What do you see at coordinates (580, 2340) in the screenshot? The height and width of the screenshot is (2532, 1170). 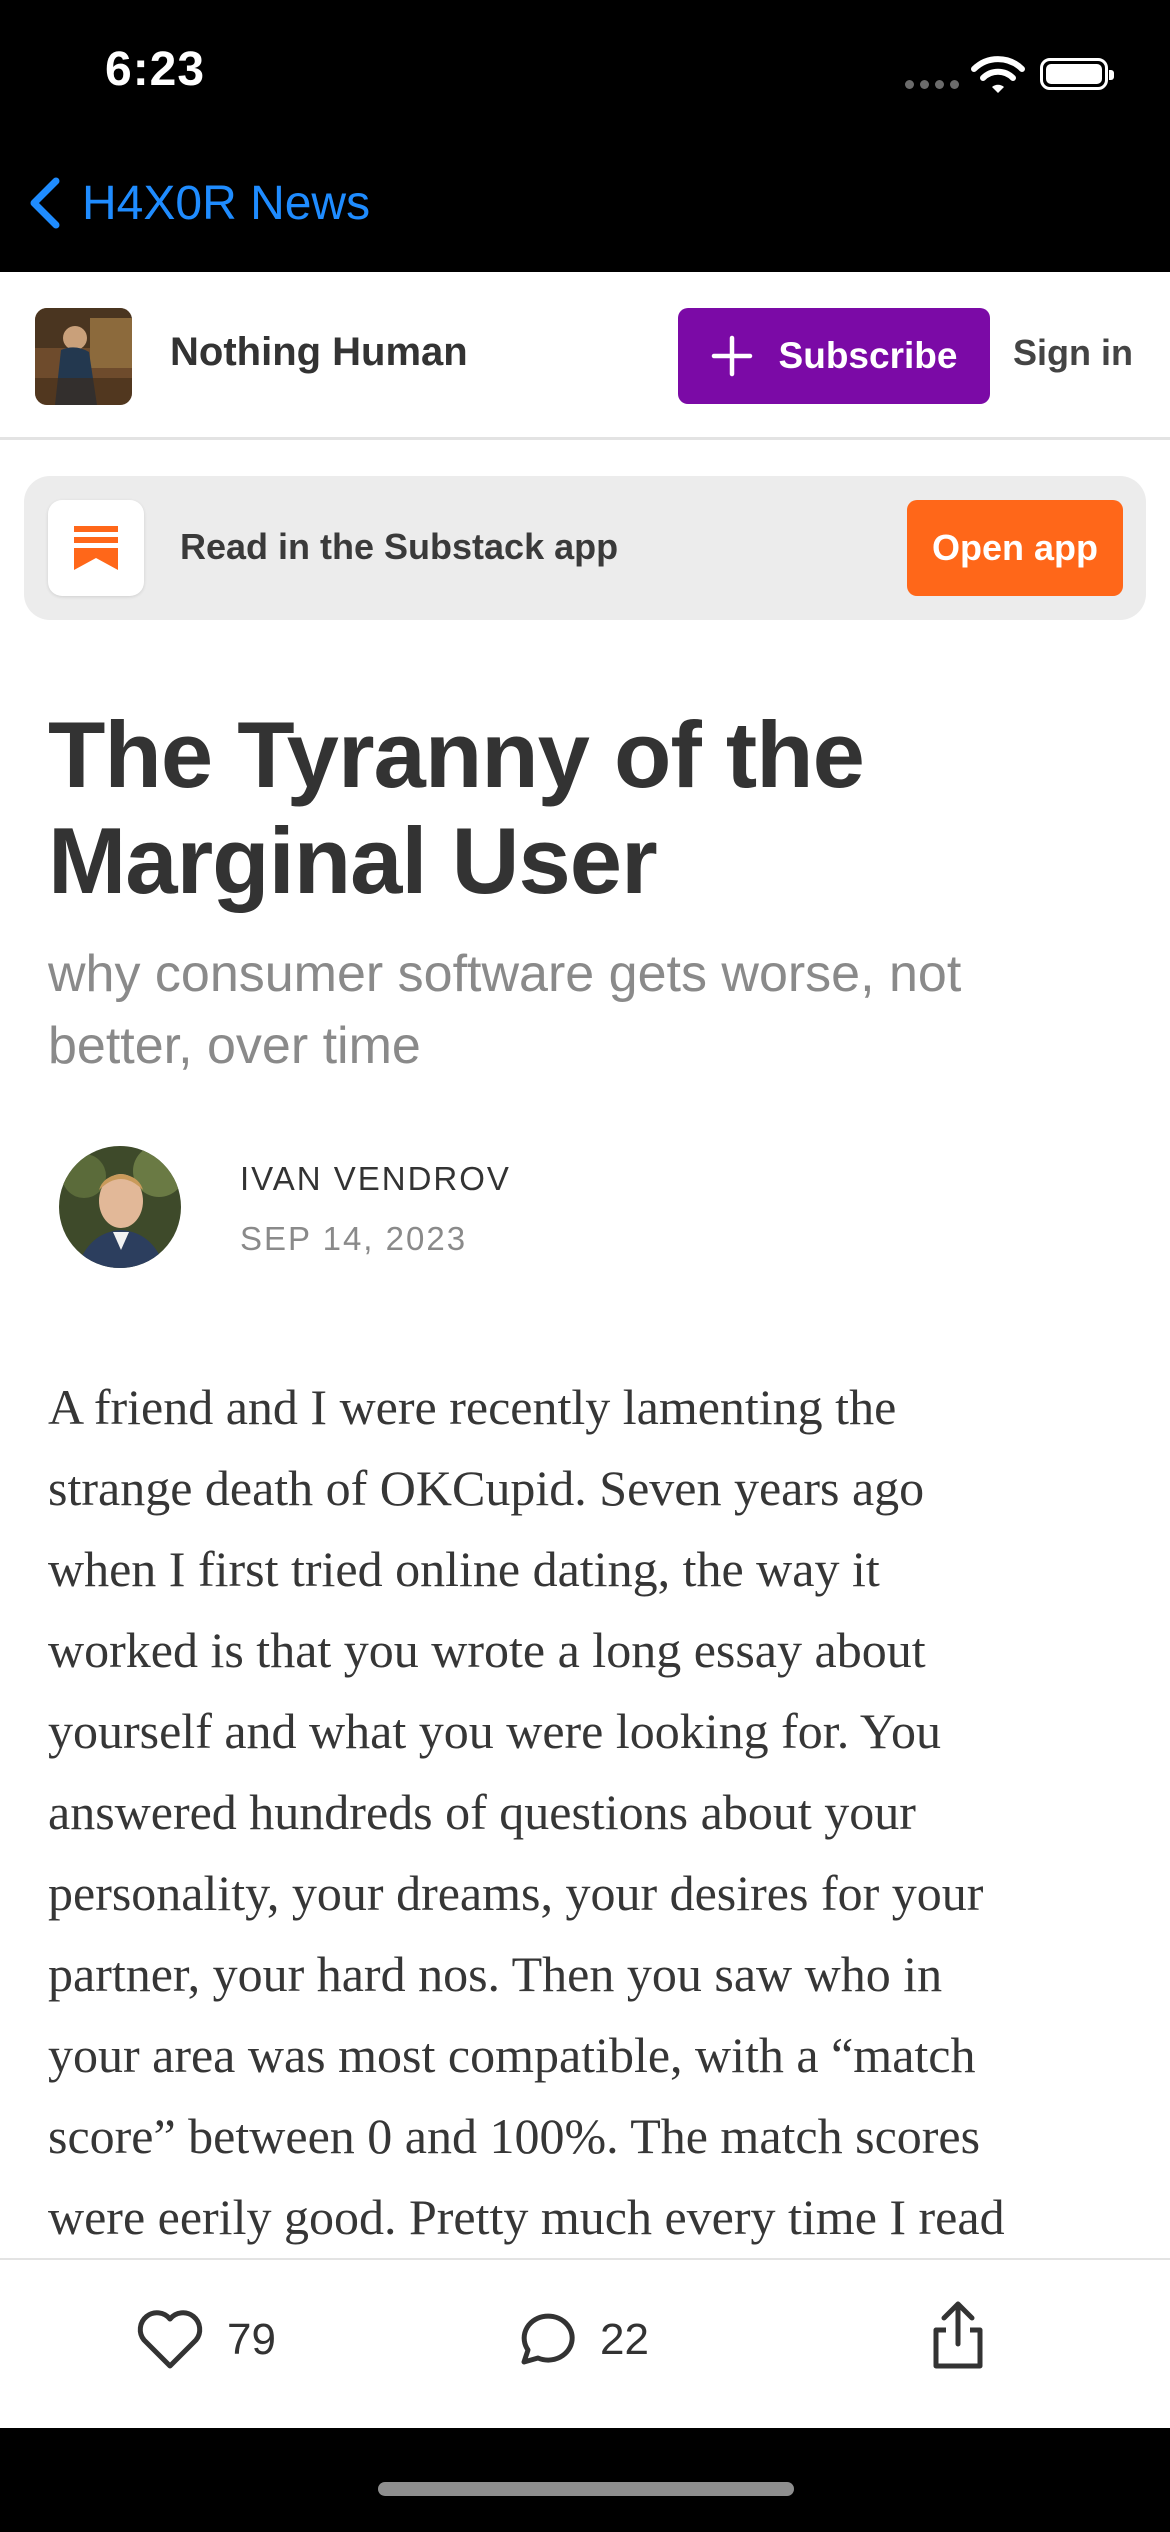 I see `comment-button: 22` at bounding box center [580, 2340].